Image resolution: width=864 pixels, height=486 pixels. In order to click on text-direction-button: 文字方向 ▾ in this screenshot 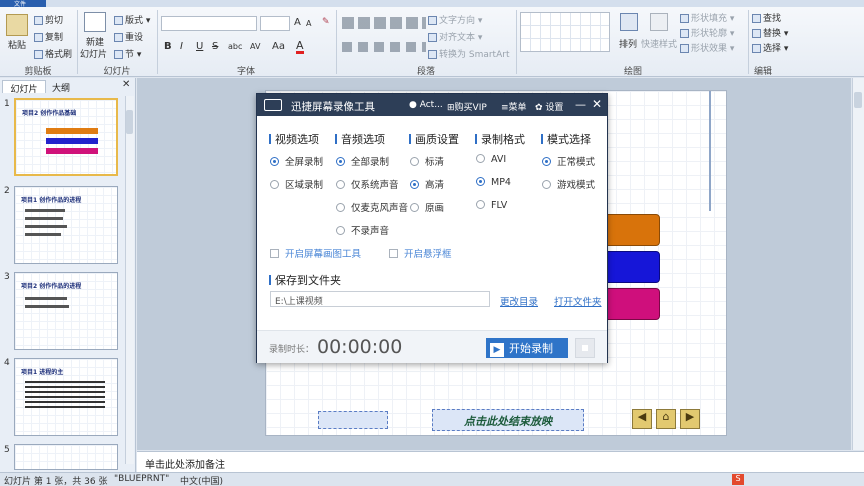, I will do `click(455, 19)`.